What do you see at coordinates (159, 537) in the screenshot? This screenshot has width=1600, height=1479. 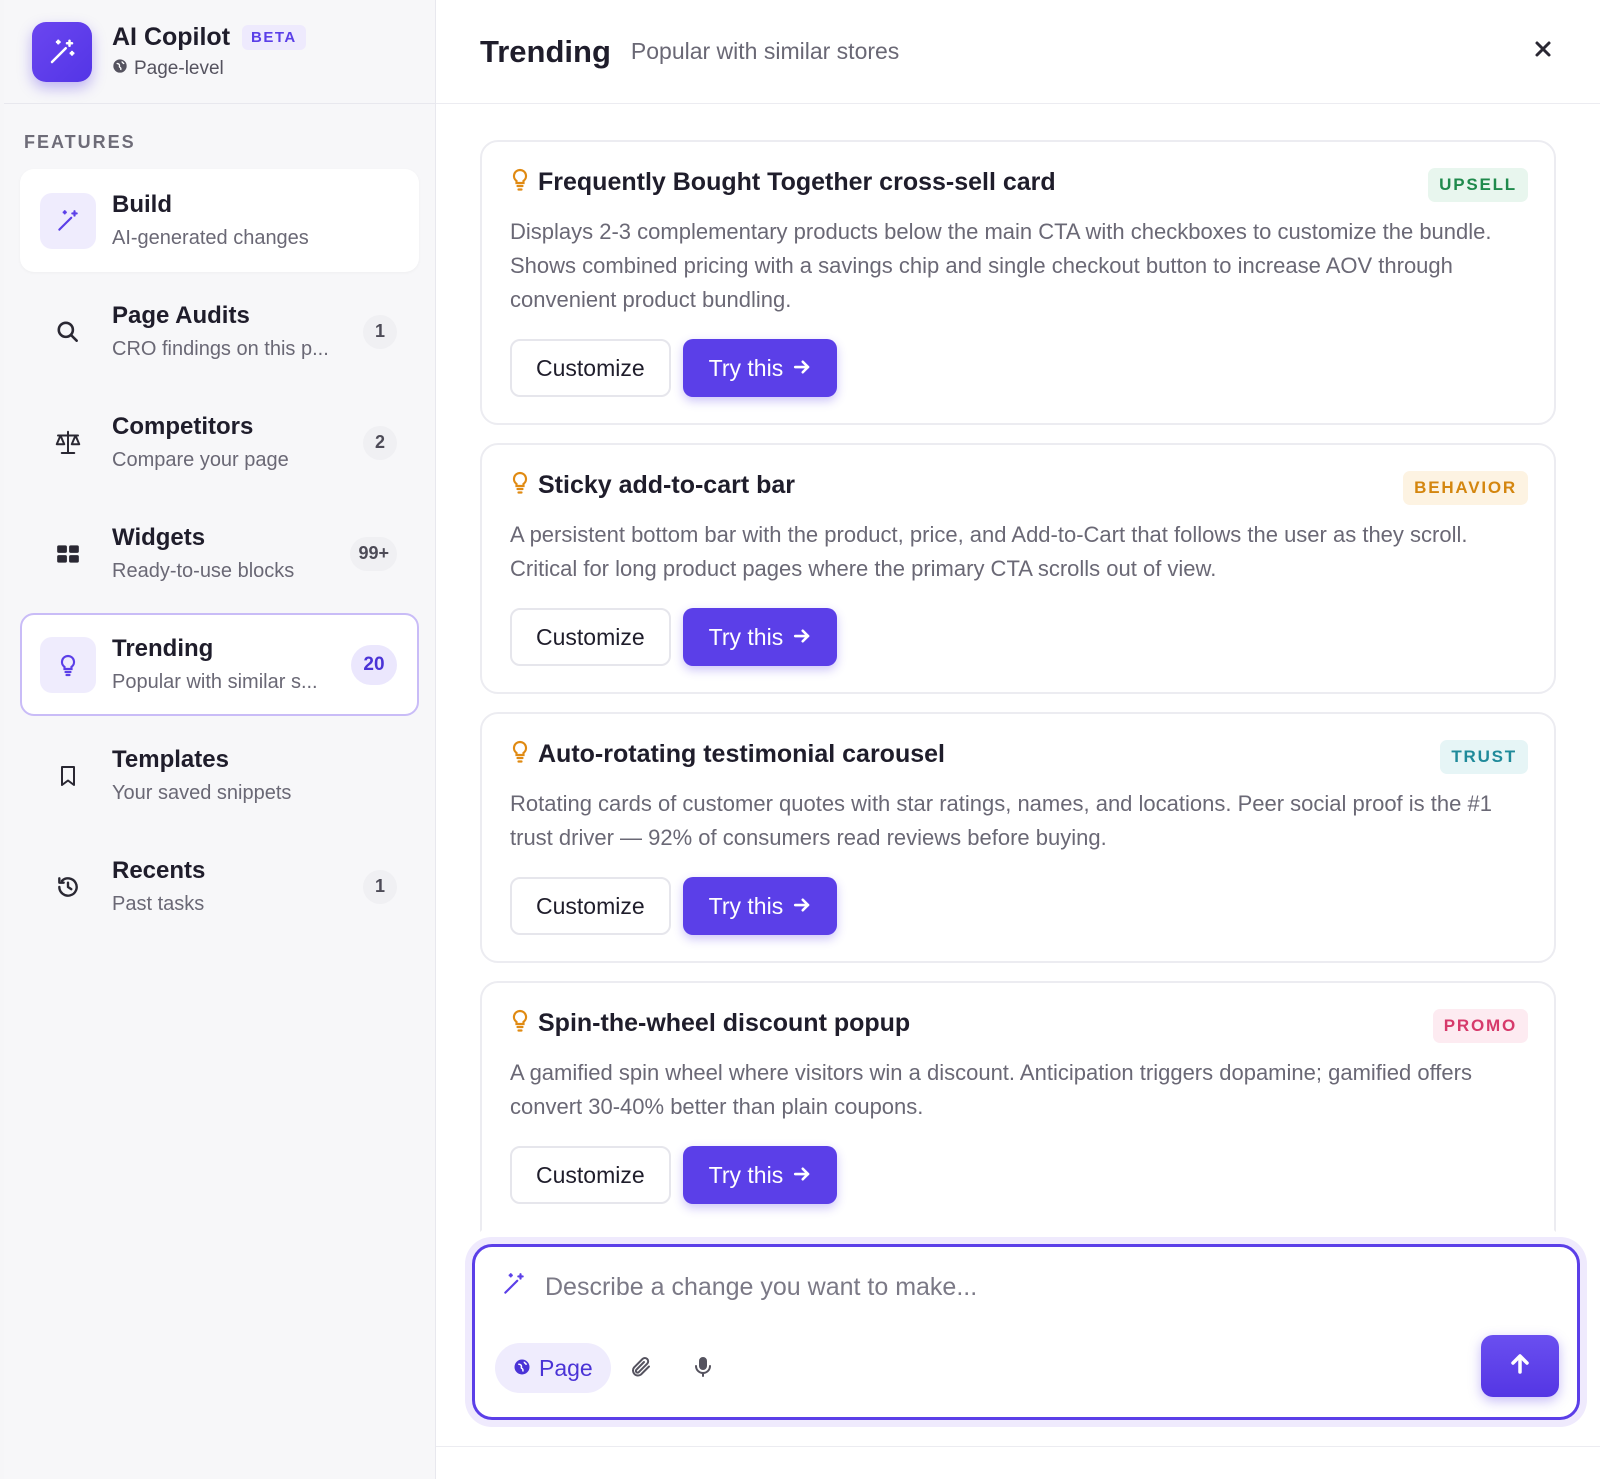 I see `sidebar-item-label: Widgets` at bounding box center [159, 537].